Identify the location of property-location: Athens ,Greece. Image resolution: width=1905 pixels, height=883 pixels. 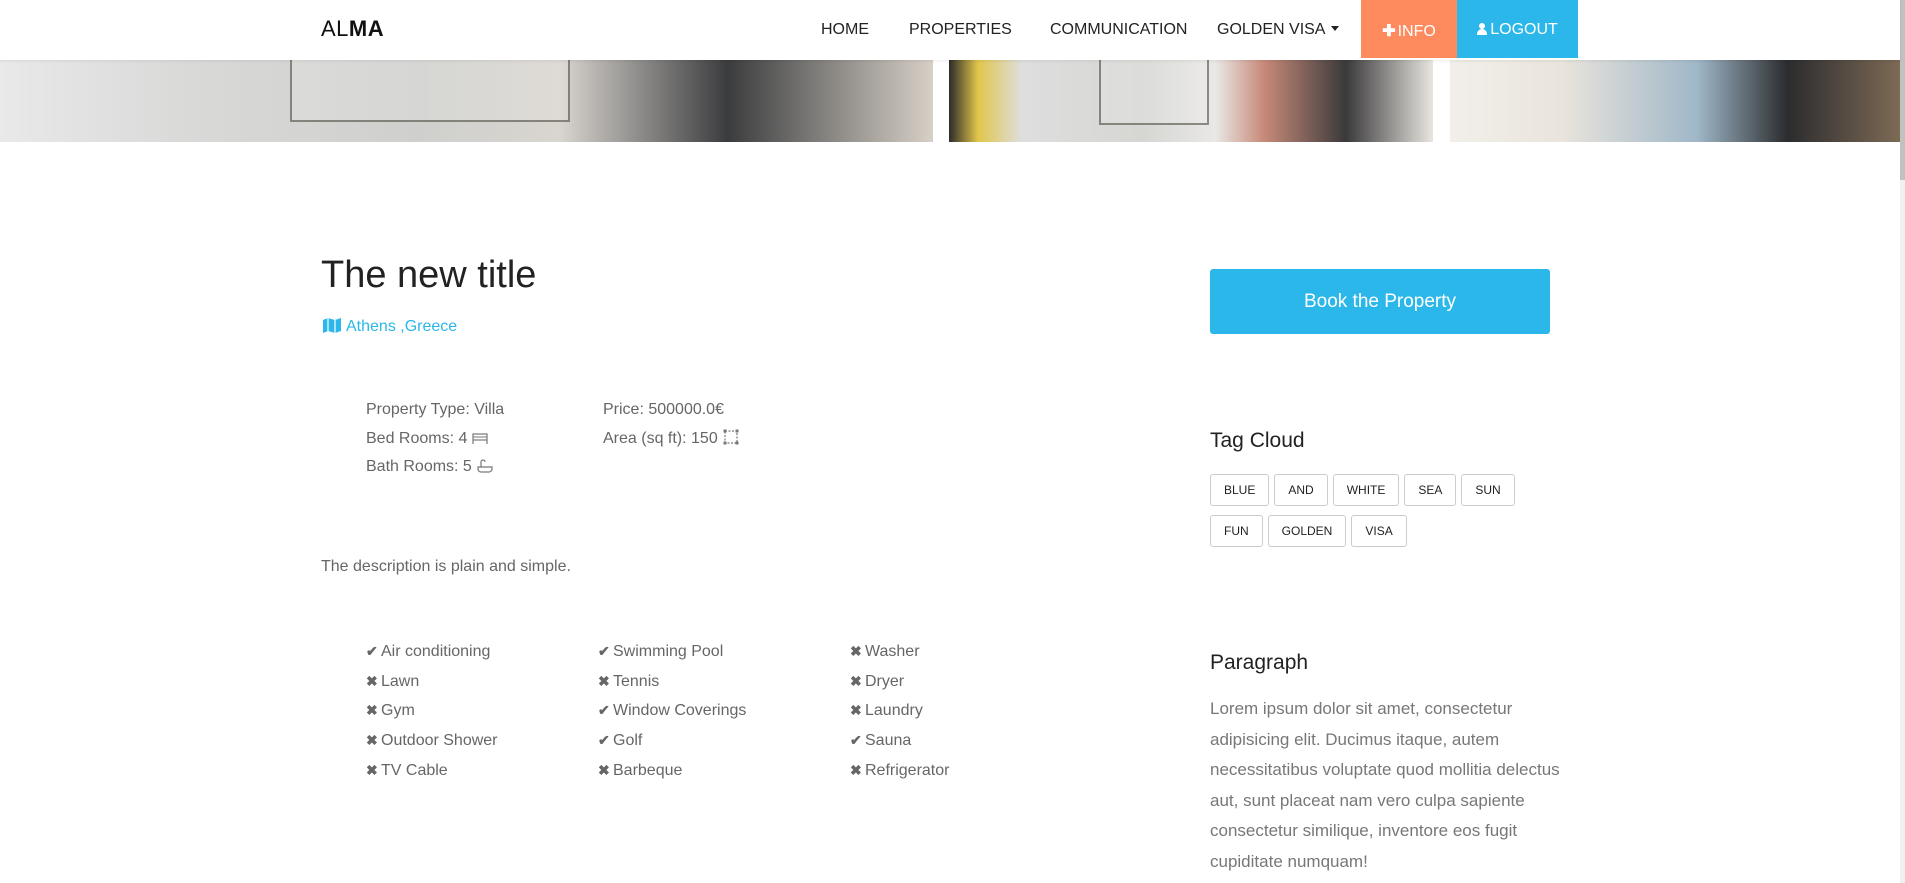
(390, 327).